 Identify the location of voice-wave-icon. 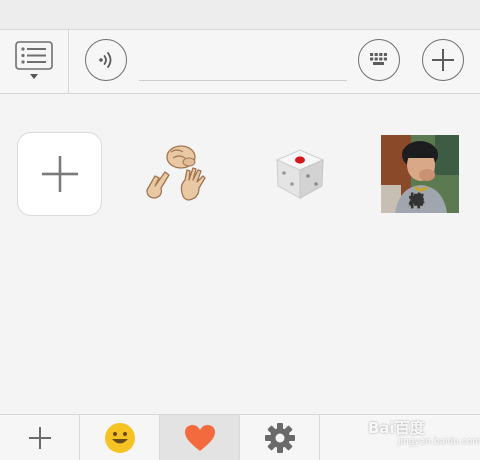
(105, 60).